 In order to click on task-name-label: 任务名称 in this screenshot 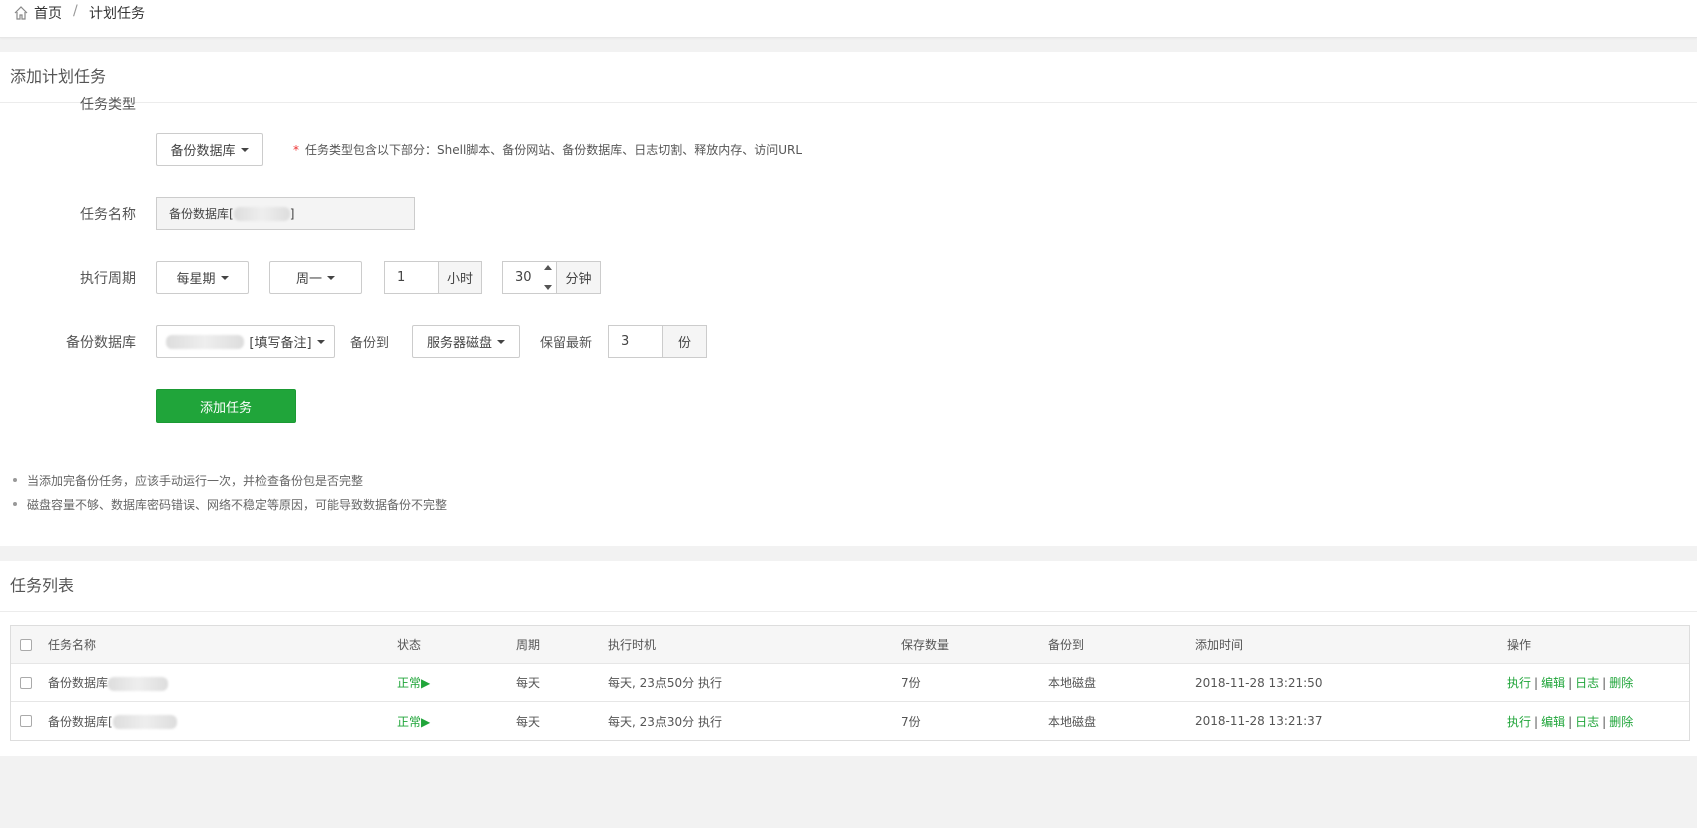, I will do `click(108, 215)`.